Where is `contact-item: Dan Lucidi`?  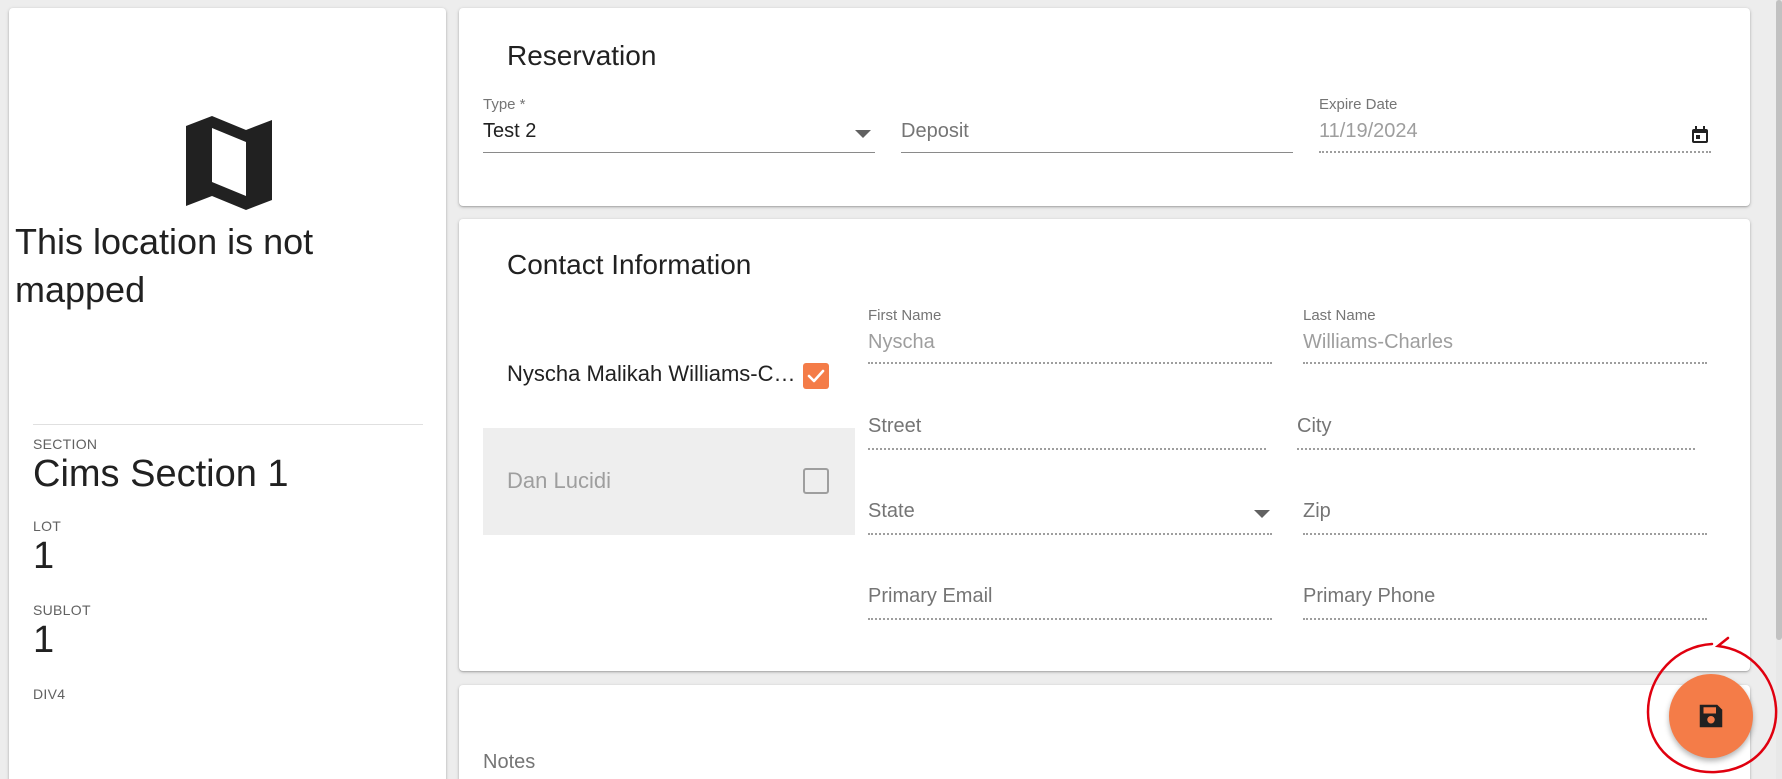
contact-item: Dan Lucidi is located at coordinates (669, 481).